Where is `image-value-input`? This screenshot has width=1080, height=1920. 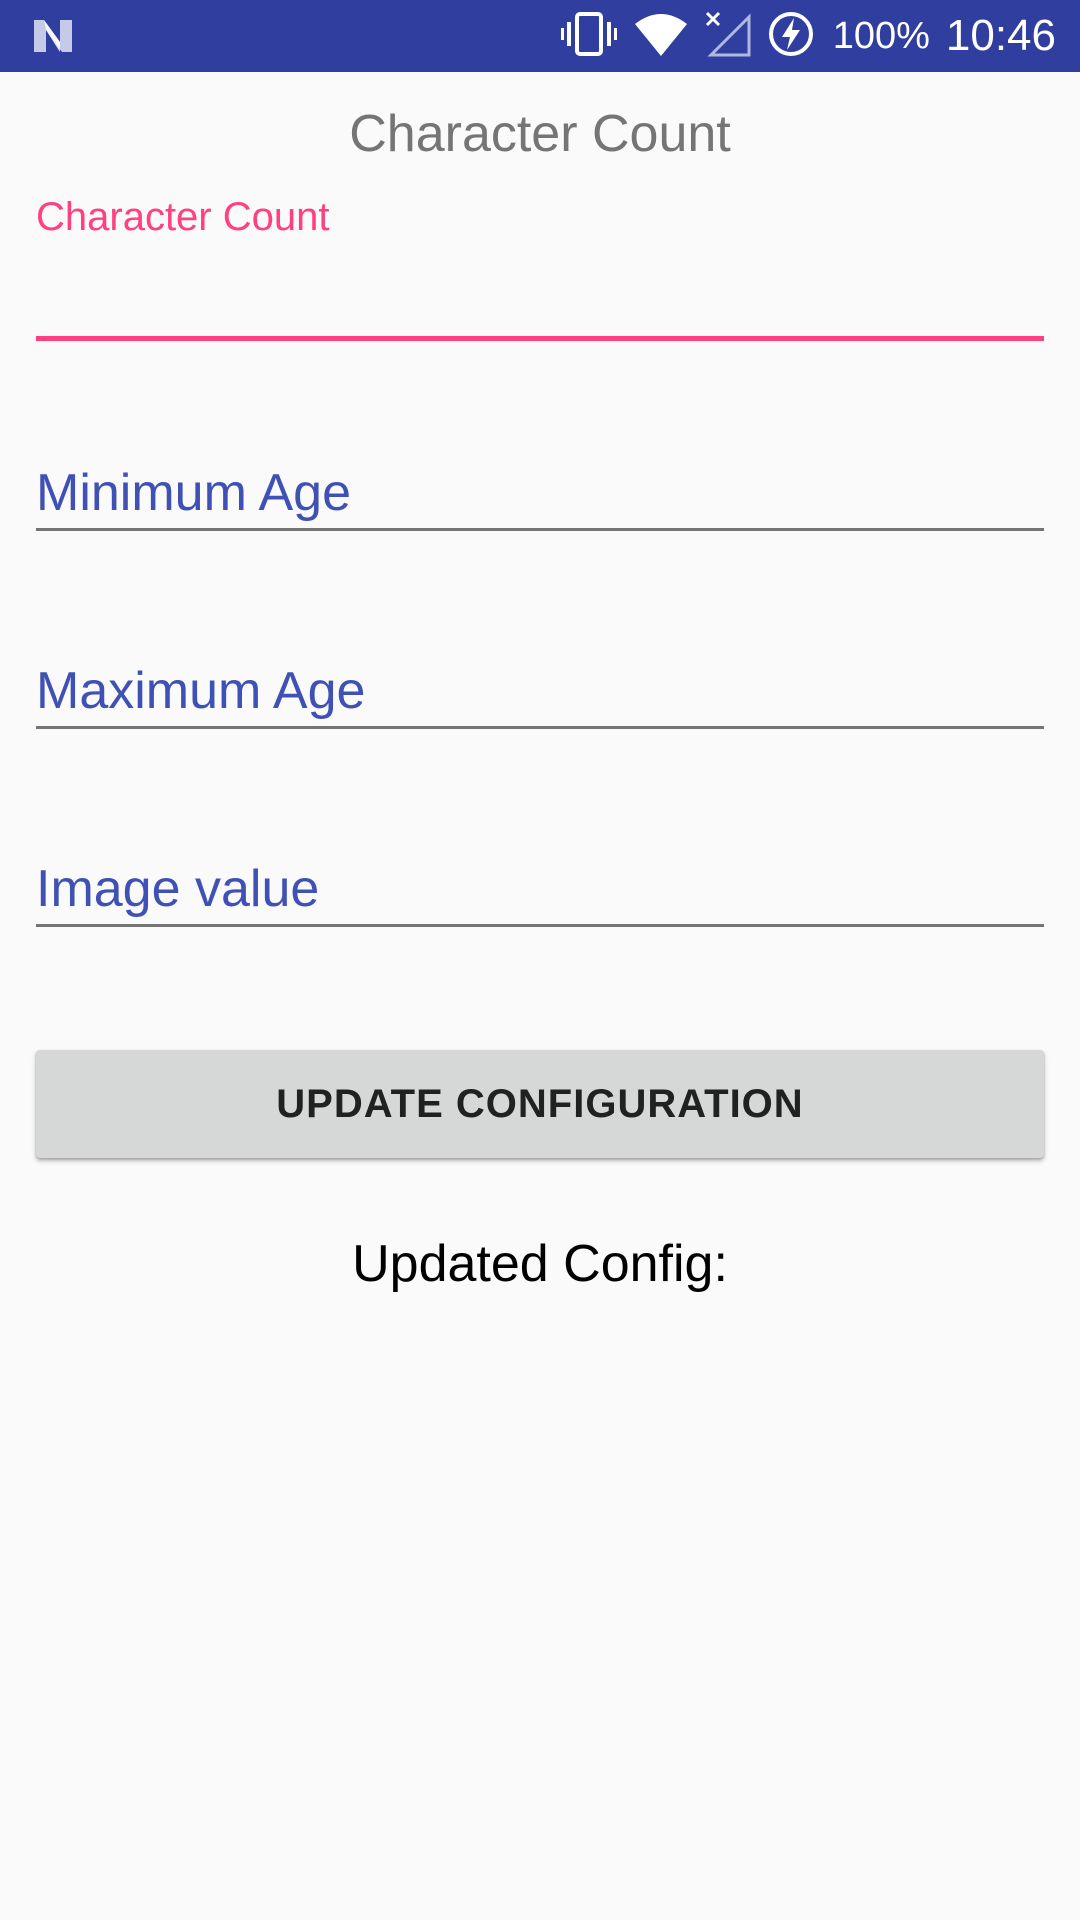
image-value-input is located at coordinates (540, 889).